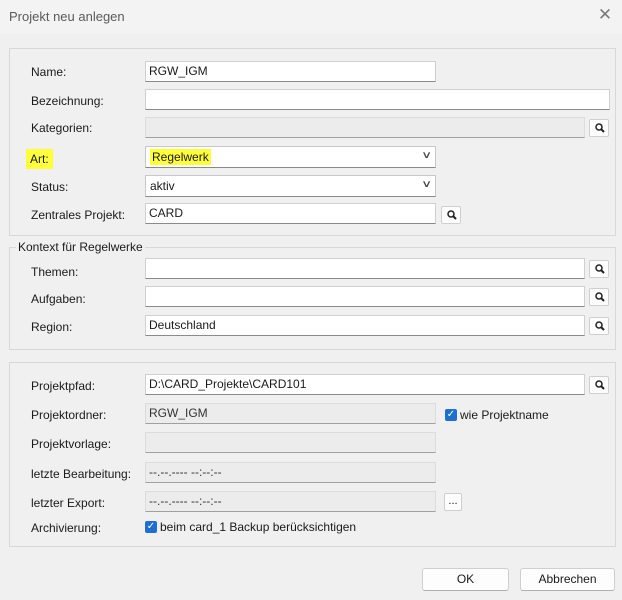  Describe the element at coordinates (365, 296) in the screenshot. I see `aufgaben-input` at that location.